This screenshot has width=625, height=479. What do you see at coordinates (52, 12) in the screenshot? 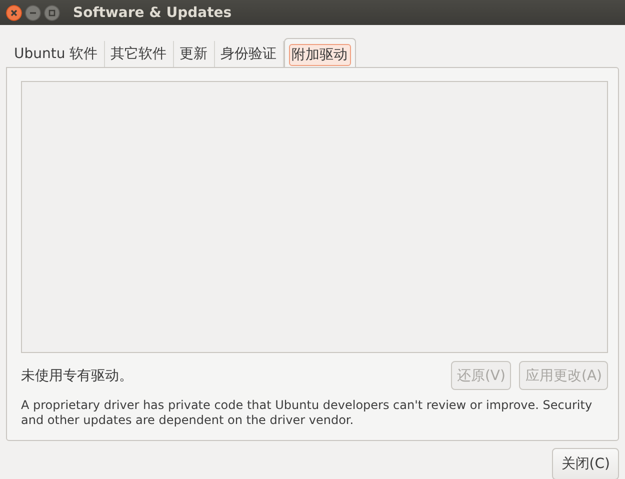
I see `maximize-icon` at bounding box center [52, 12].